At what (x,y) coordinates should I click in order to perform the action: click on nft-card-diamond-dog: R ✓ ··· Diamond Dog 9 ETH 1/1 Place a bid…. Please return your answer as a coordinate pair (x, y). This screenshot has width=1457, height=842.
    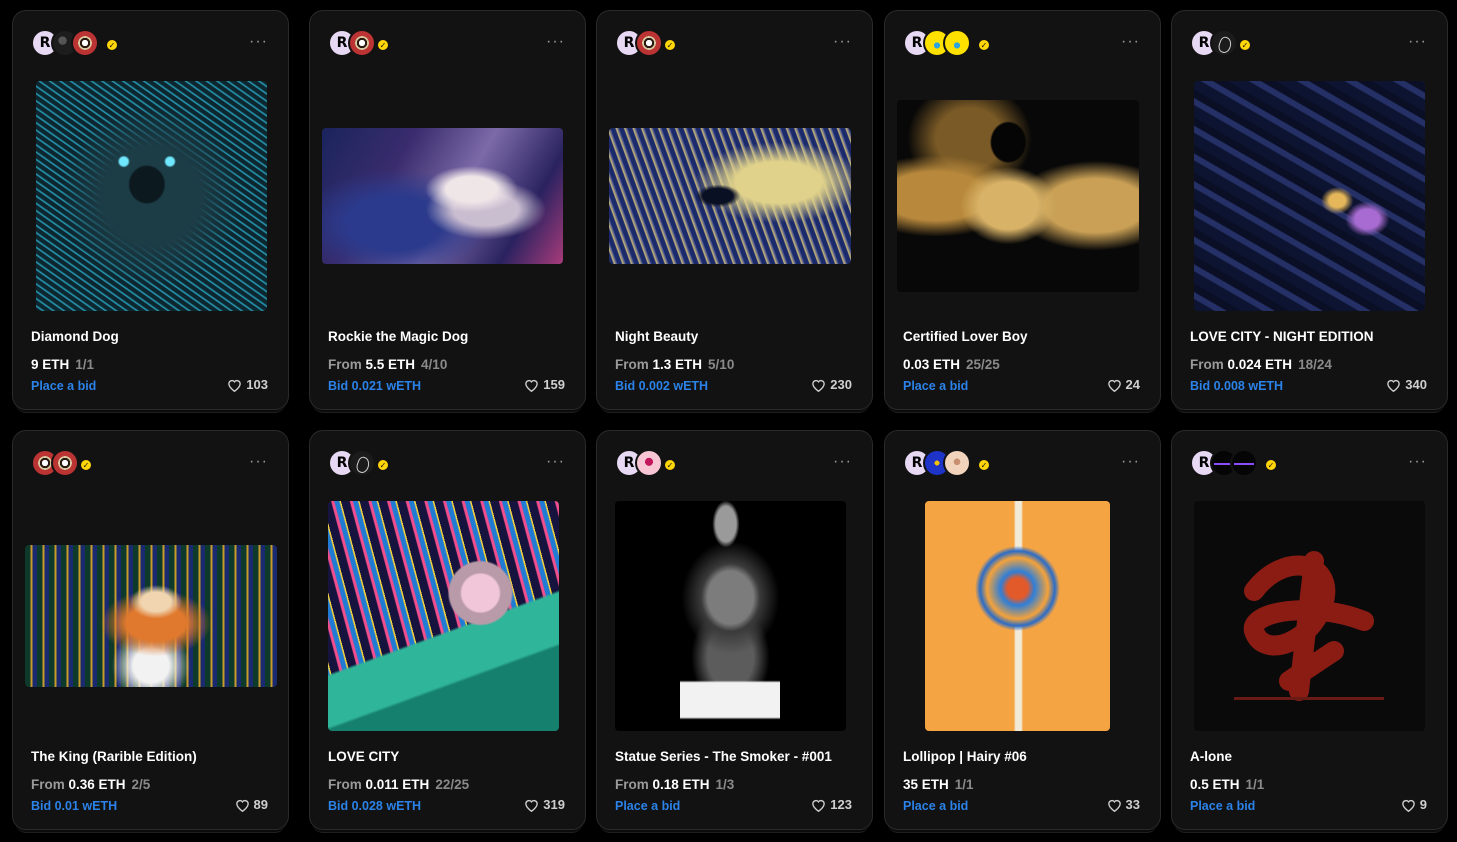
    Looking at the image, I should click on (150, 210).